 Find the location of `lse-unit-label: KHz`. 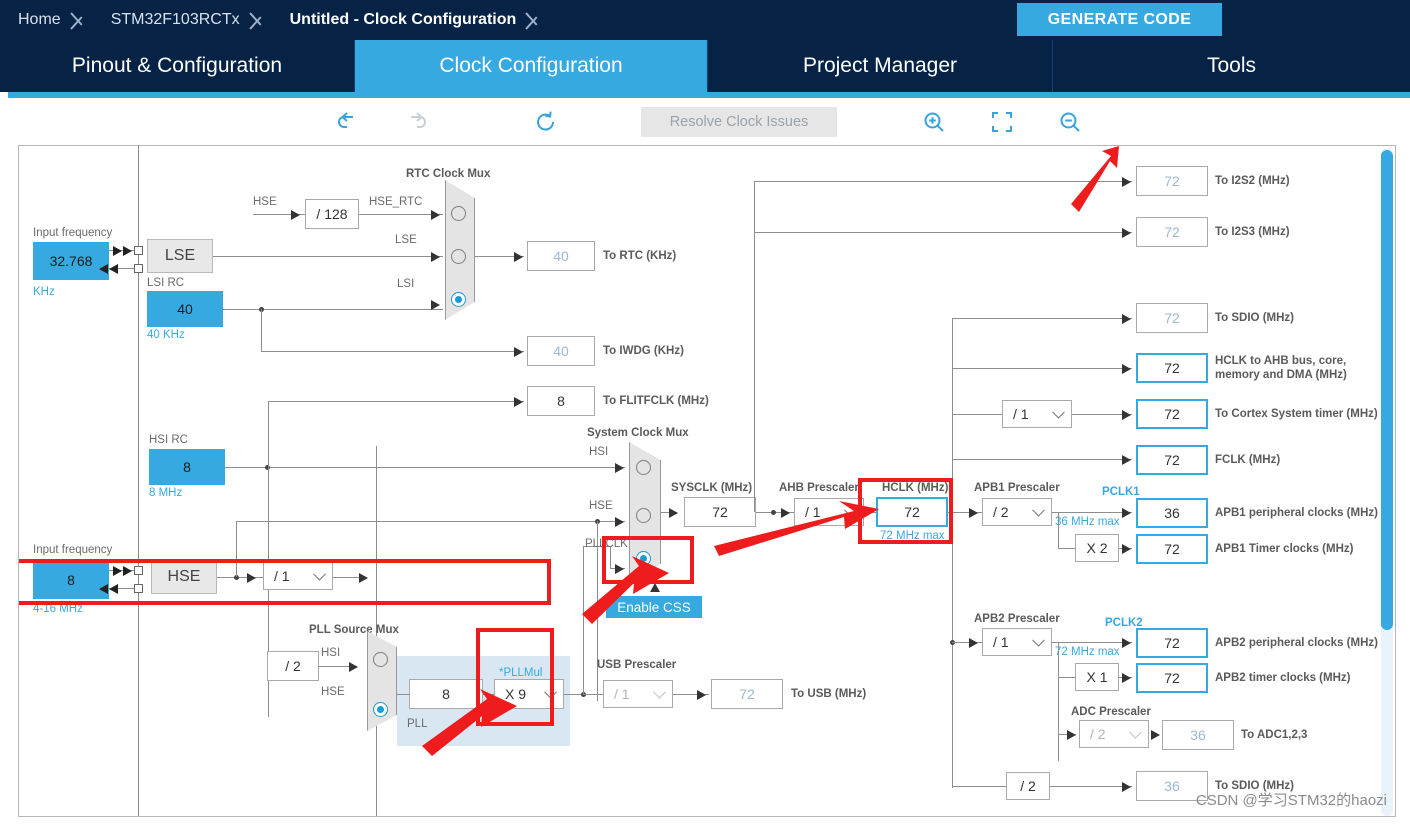

lse-unit-label: KHz is located at coordinates (44, 292).